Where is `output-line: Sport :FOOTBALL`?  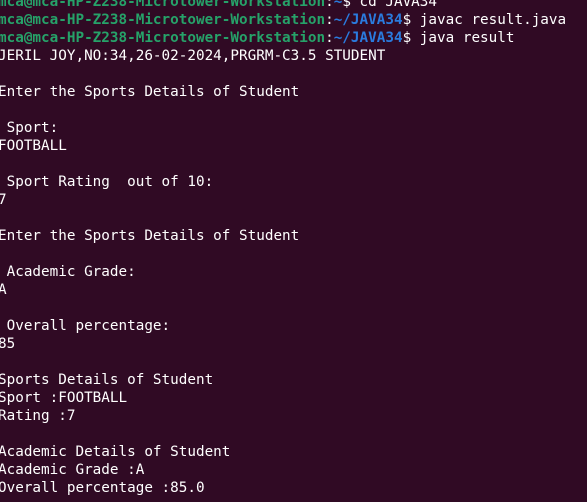
output-line: Sport :FOOTBALL is located at coordinates (64, 398).